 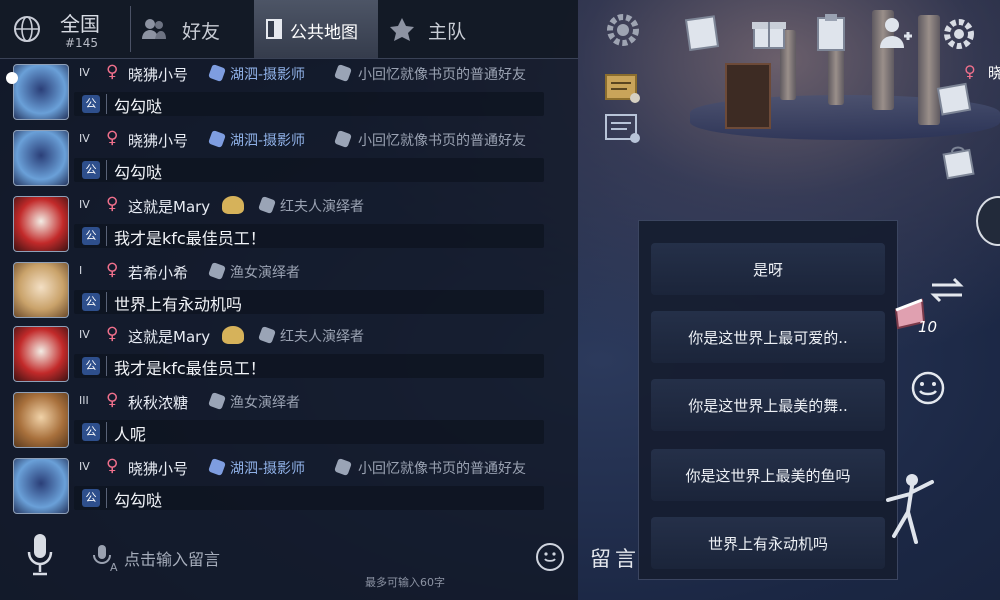 What do you see at coordinates (158, 272) in the screenshot?
I see `player-name: 若希小希` at bounding box center [158, 272].